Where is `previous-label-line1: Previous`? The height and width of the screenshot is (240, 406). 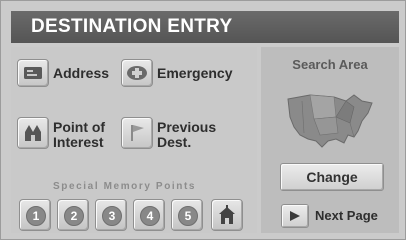
previous-label-line1: Previous is located at coordinates (186, 127).